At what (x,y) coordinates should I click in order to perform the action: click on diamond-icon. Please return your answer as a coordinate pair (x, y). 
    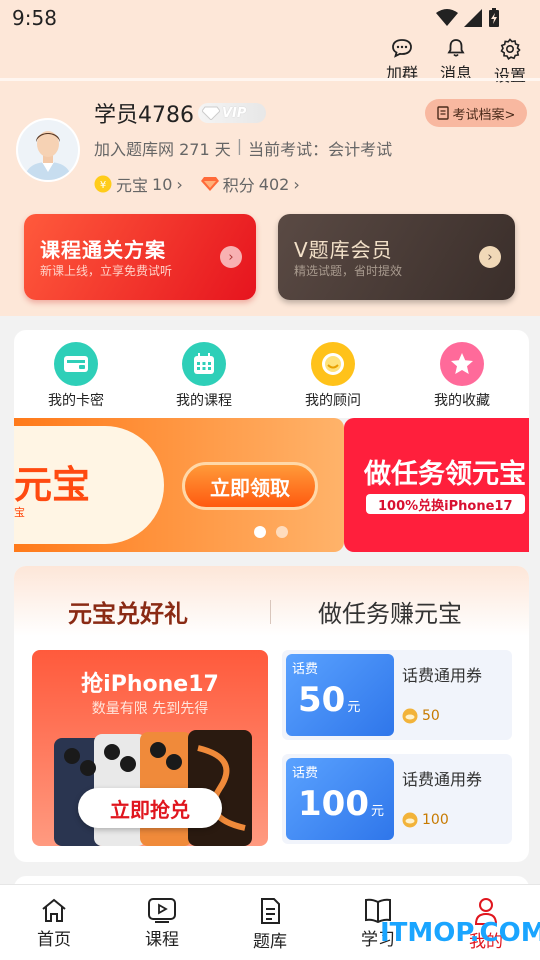
    Looking at the image, I should click on (211, 113).